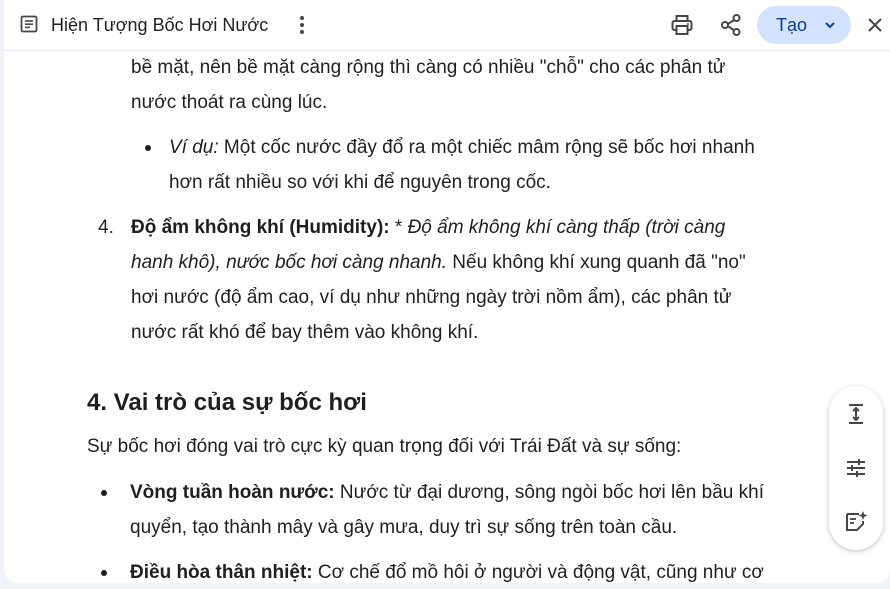  What do you see at coordinates (566, 227) in the screenshot?
I see `humidity-italic: Độ ẩm không khí càng thấp (trời càng` at bounding box center [566, 227].